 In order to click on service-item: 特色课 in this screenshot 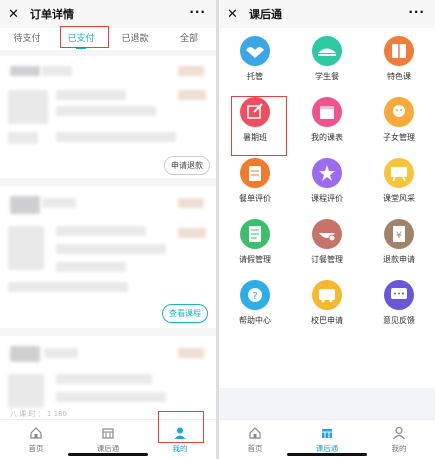, I will do `click(399, 59)`.